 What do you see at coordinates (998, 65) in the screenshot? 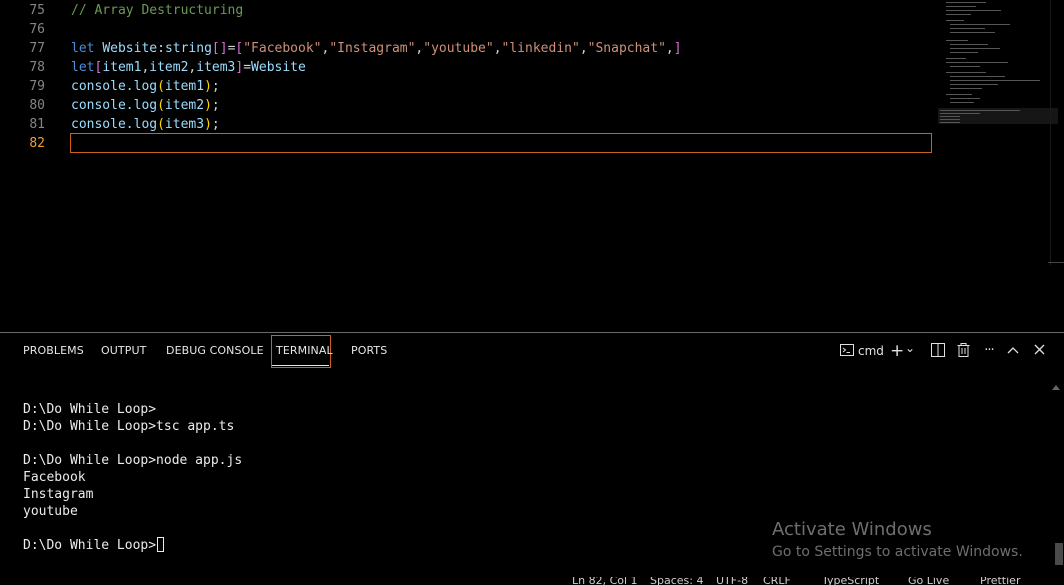
I see `minimap` at bounding box center [998, 65].